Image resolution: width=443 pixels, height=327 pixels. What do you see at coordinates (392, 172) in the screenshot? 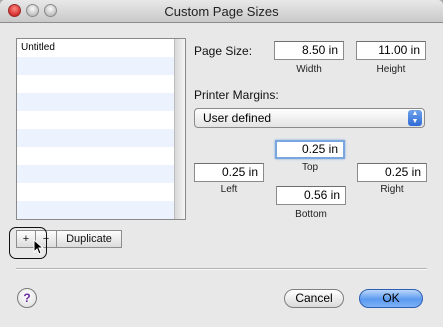
I see `right-margin-field: 0.25 in` at bounding box center [392, 172].